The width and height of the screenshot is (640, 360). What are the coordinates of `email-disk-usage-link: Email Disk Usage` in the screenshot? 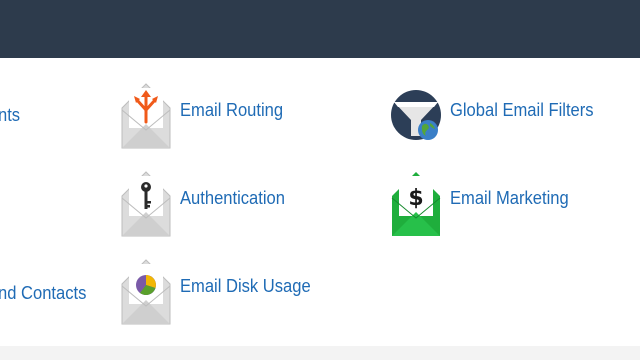 It's located at (221, 291).